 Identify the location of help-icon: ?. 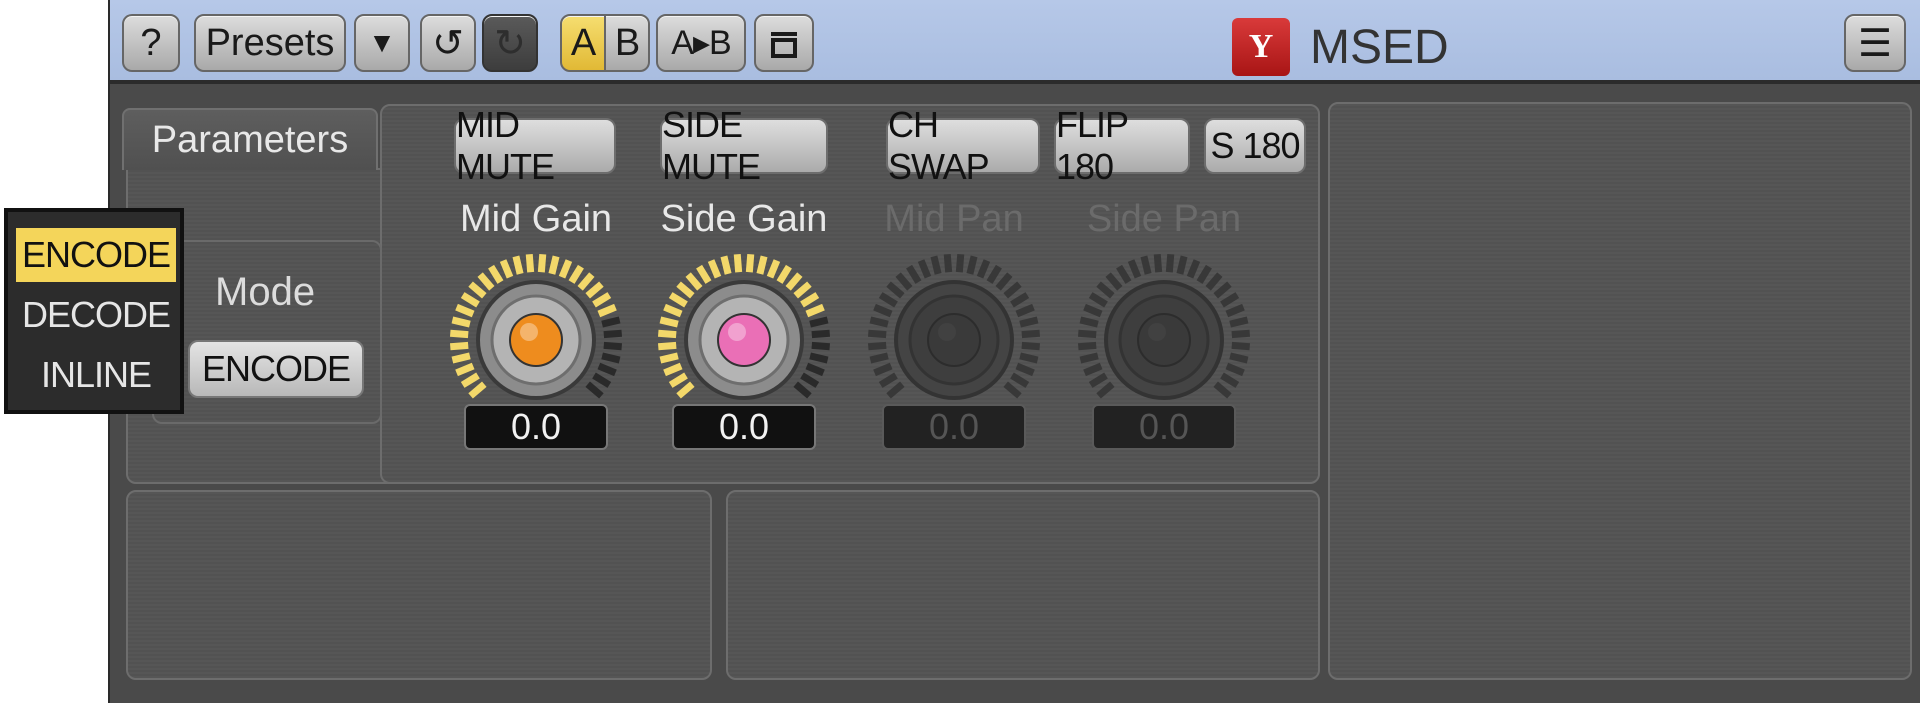
(151, 42).